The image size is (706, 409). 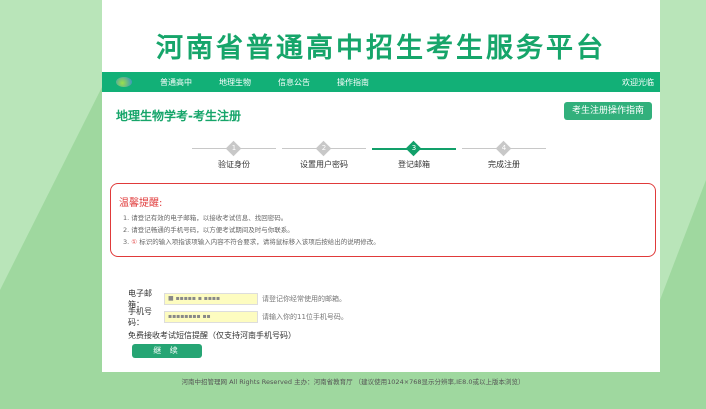 I want to click on phone-label: 手机号码：, so click(x=140, y=317).